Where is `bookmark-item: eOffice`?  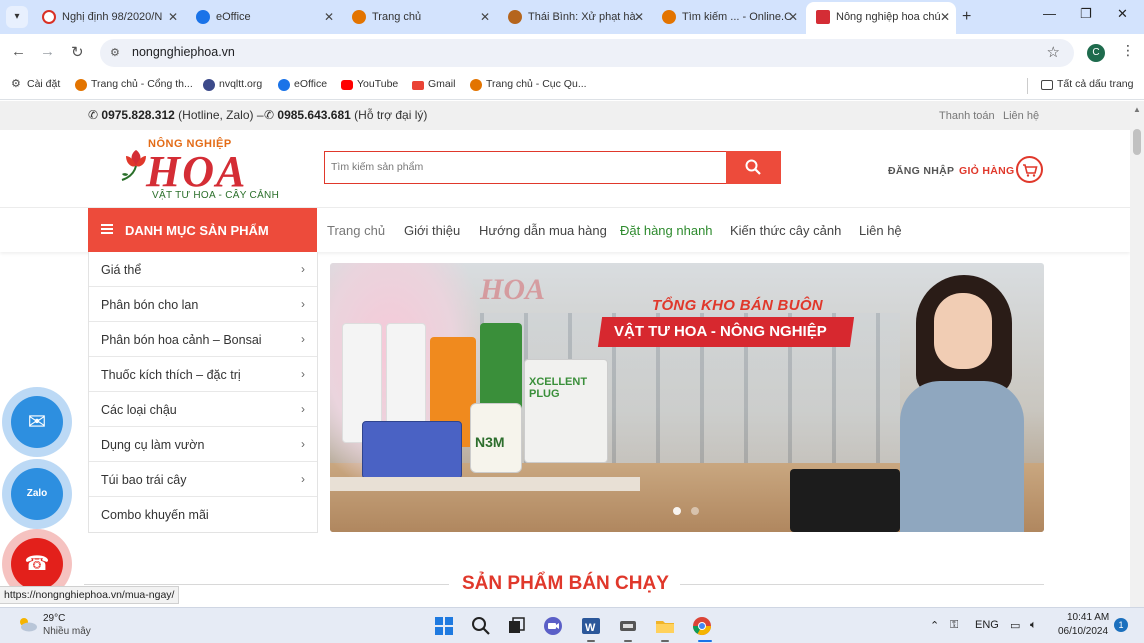 bookmark-item: eOffice is located at coordinates (302, 84).